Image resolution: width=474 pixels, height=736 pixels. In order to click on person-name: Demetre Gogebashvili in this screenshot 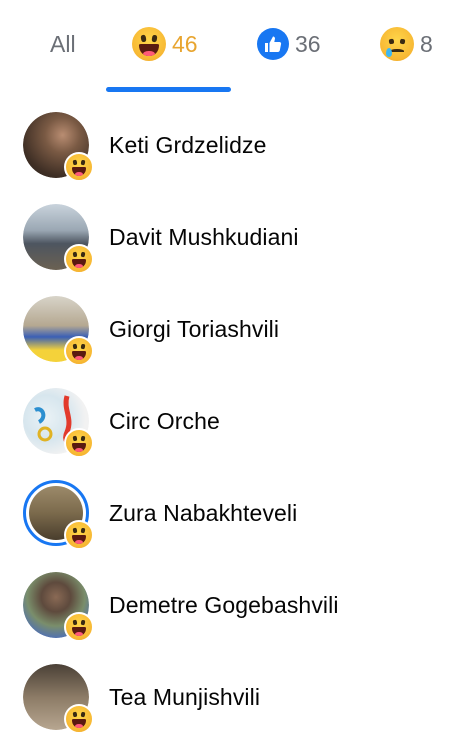, I will do `click(224, 605)`.